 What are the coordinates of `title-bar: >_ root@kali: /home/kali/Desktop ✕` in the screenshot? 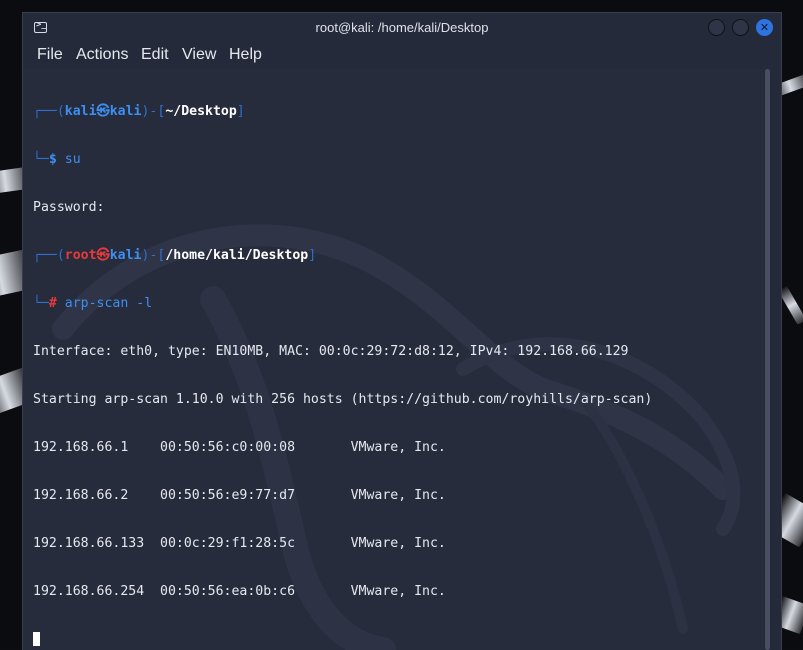 It's located at (402, 28).